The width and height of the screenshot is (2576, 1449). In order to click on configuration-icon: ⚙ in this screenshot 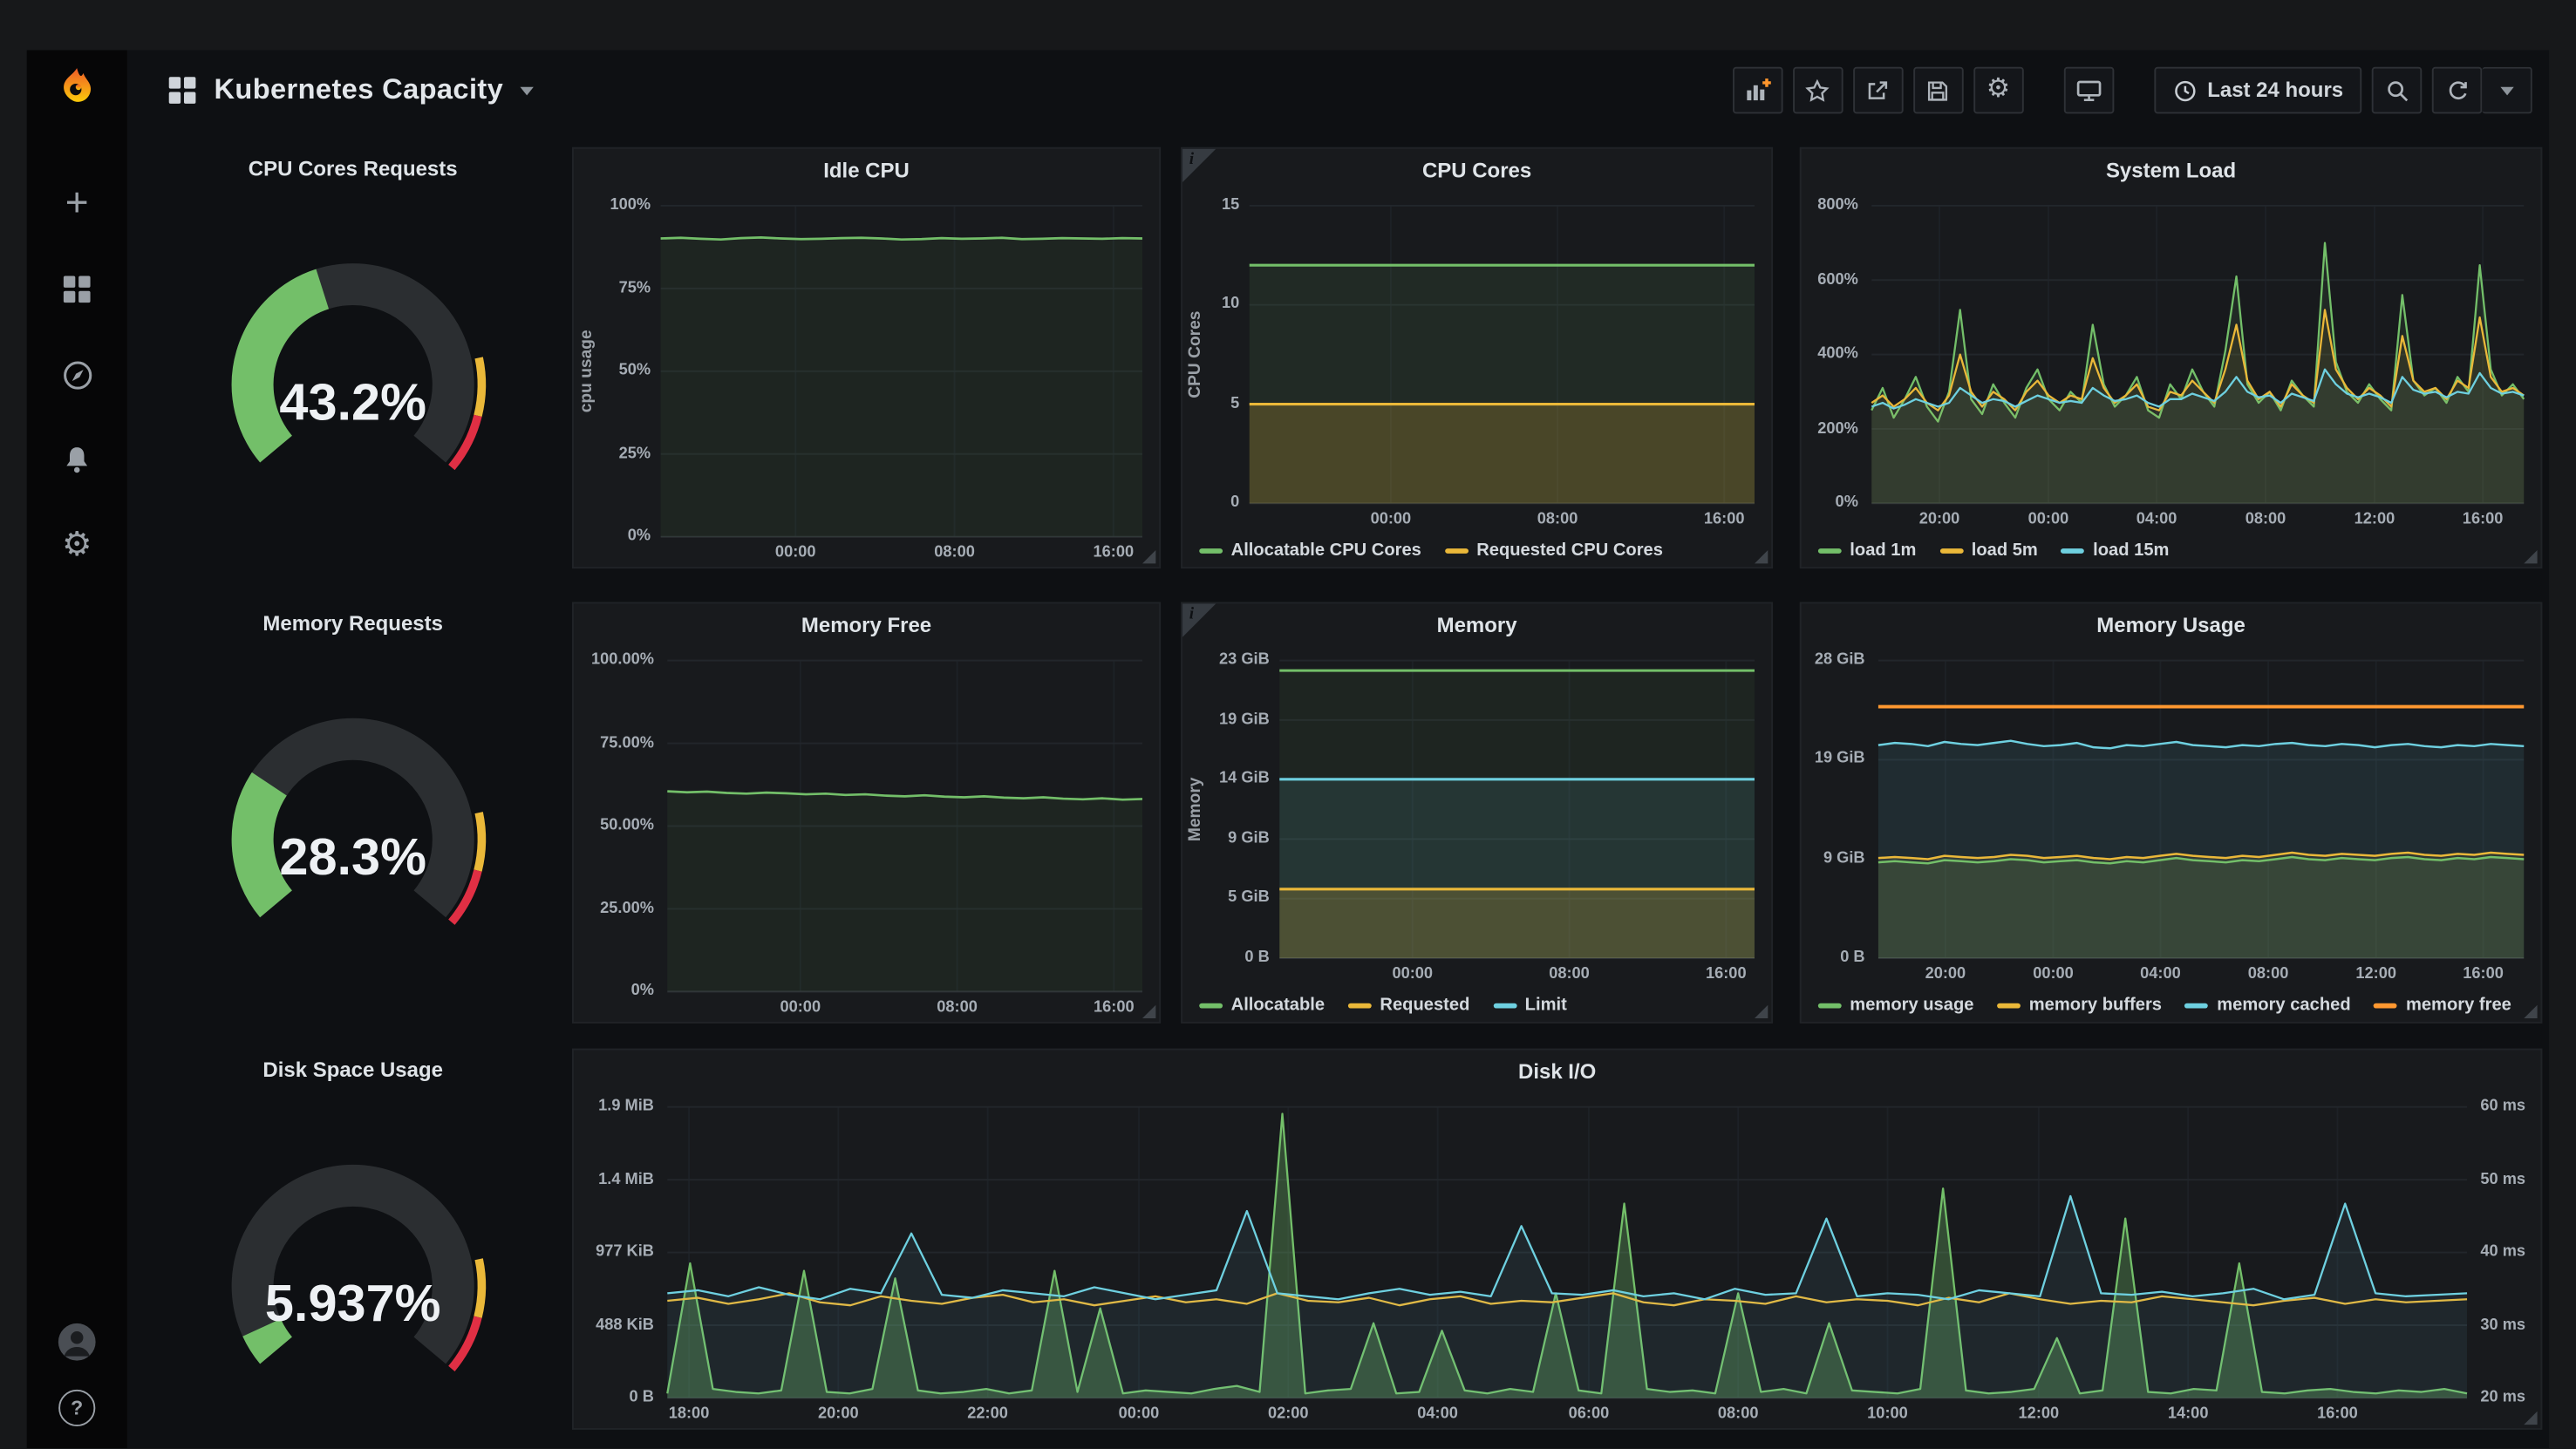, I will do `click(77, 545)`.